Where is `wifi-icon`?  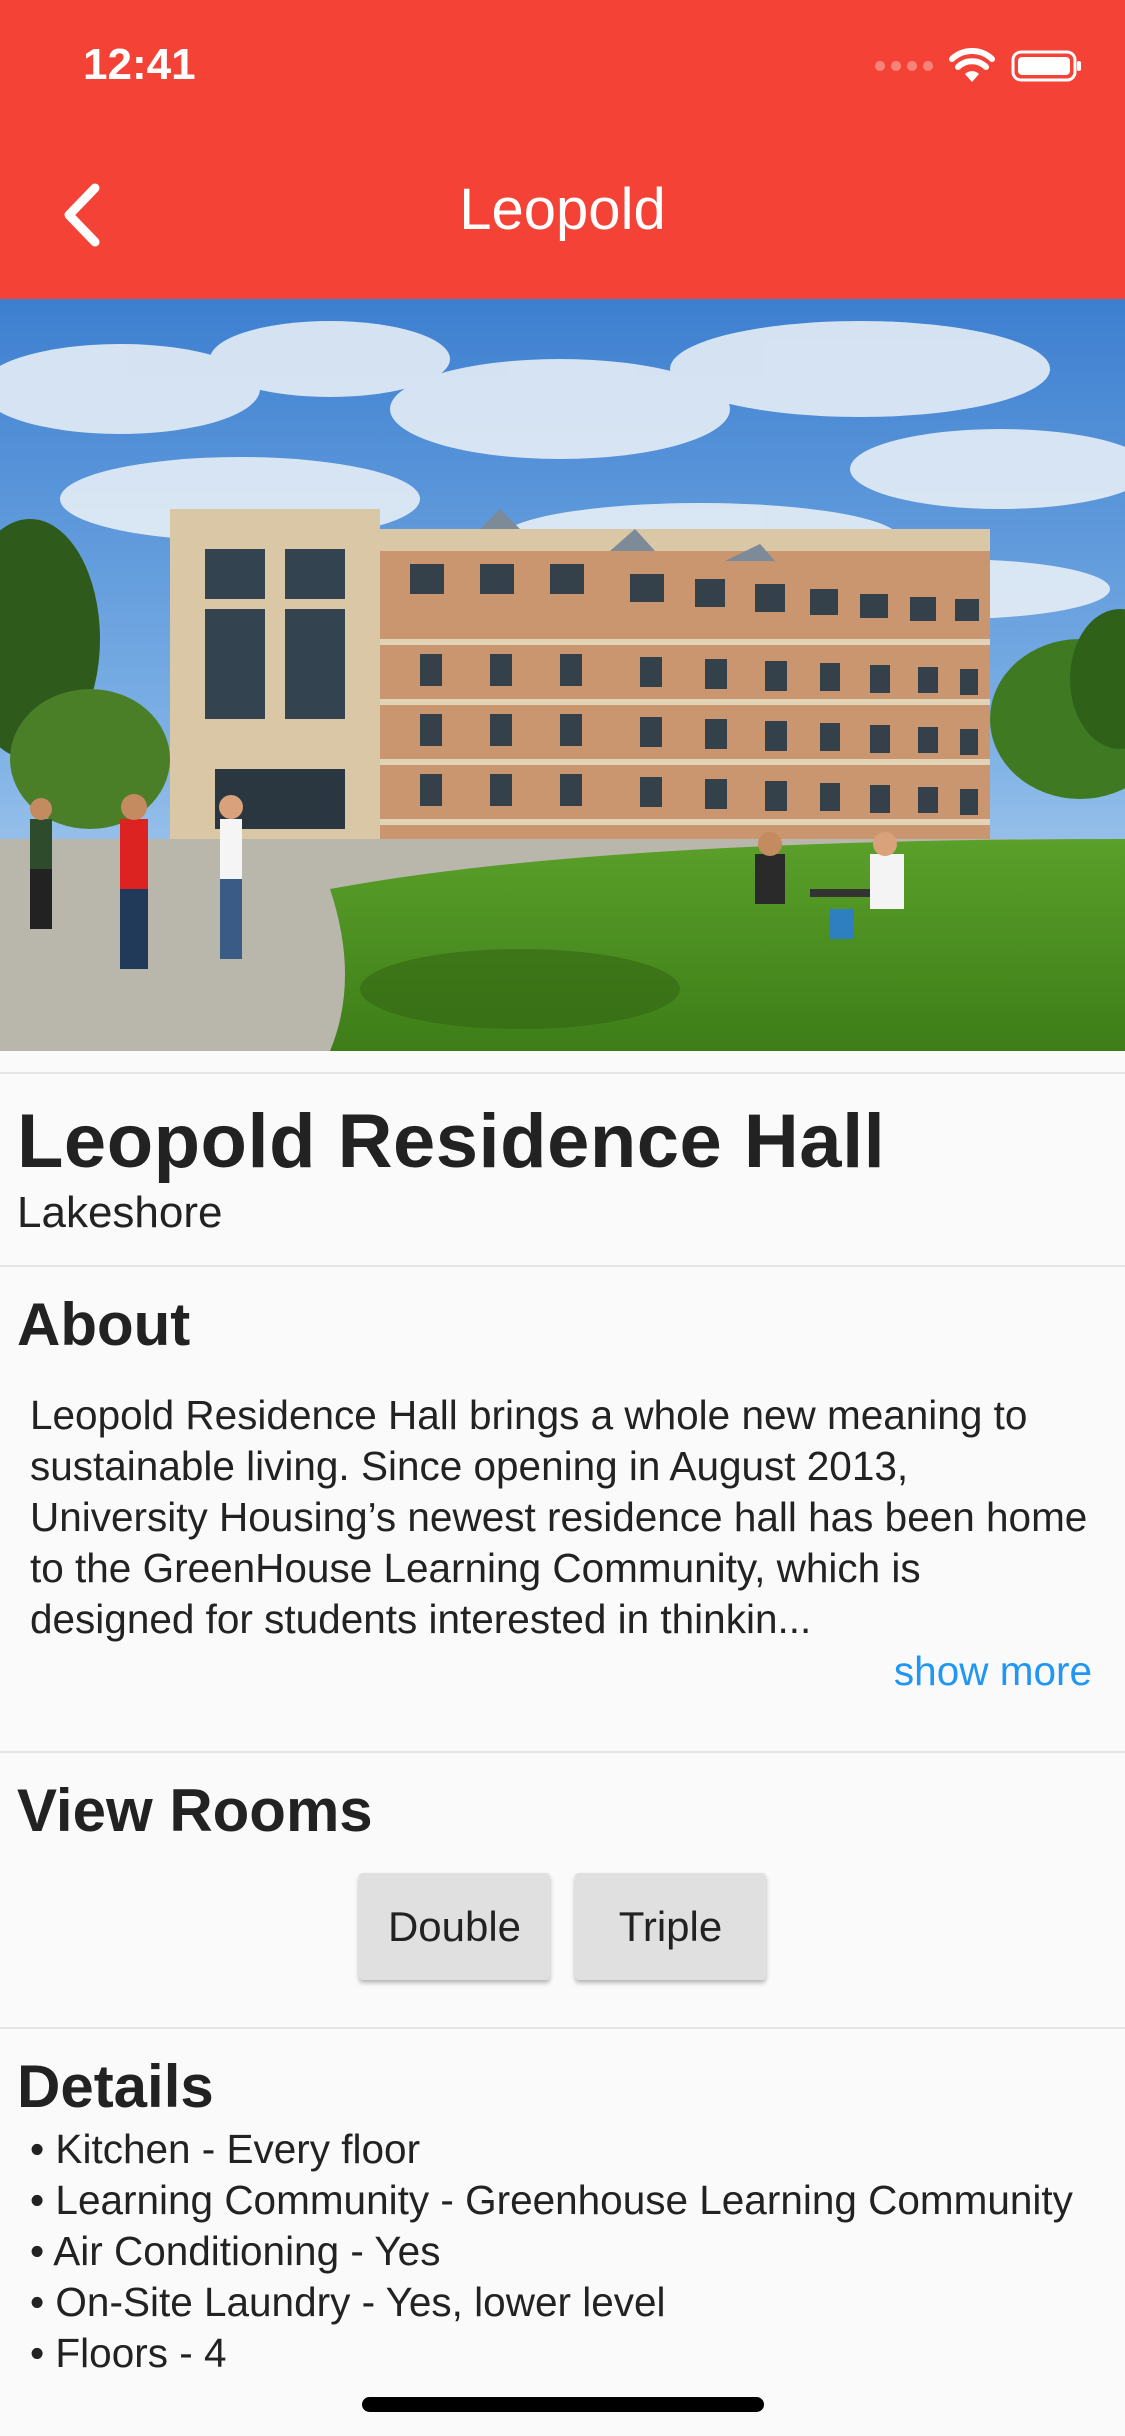 wifi-icon is located at coordinates (972, 65).